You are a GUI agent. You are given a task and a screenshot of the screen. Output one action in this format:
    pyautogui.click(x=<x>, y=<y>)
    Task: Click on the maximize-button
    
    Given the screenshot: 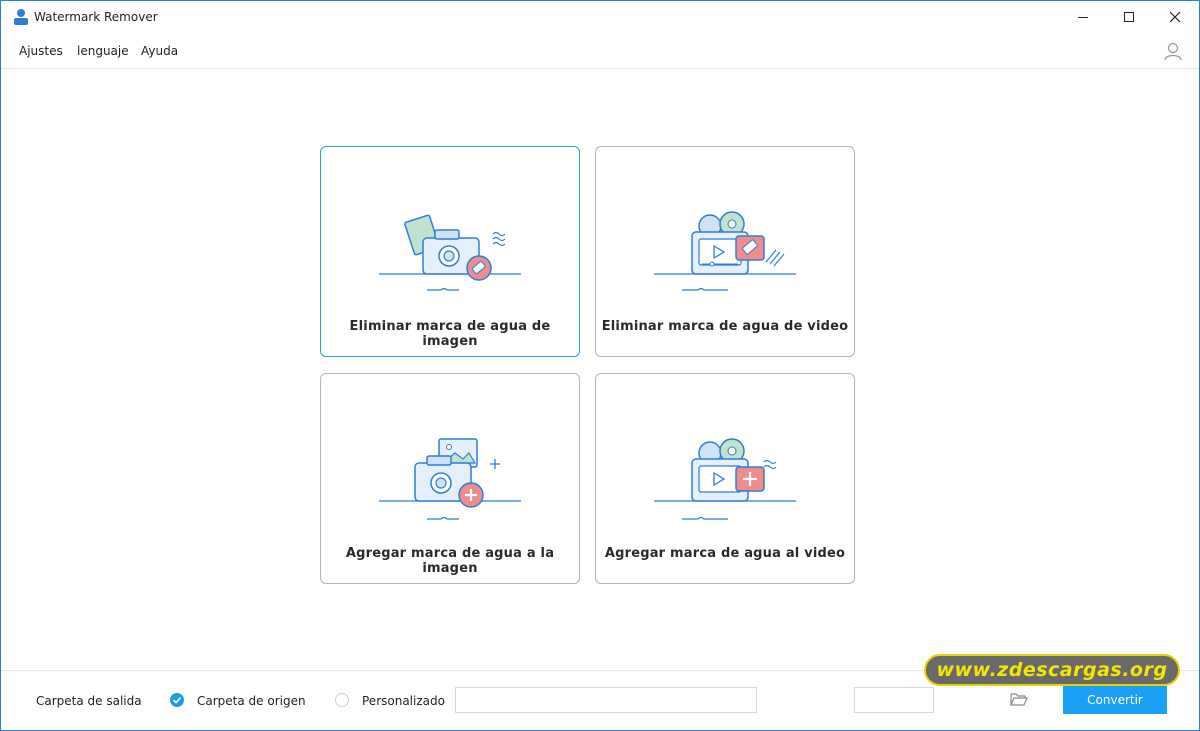 What is the action you would take?
    pyautogui.click(x=1129, y=17)
    